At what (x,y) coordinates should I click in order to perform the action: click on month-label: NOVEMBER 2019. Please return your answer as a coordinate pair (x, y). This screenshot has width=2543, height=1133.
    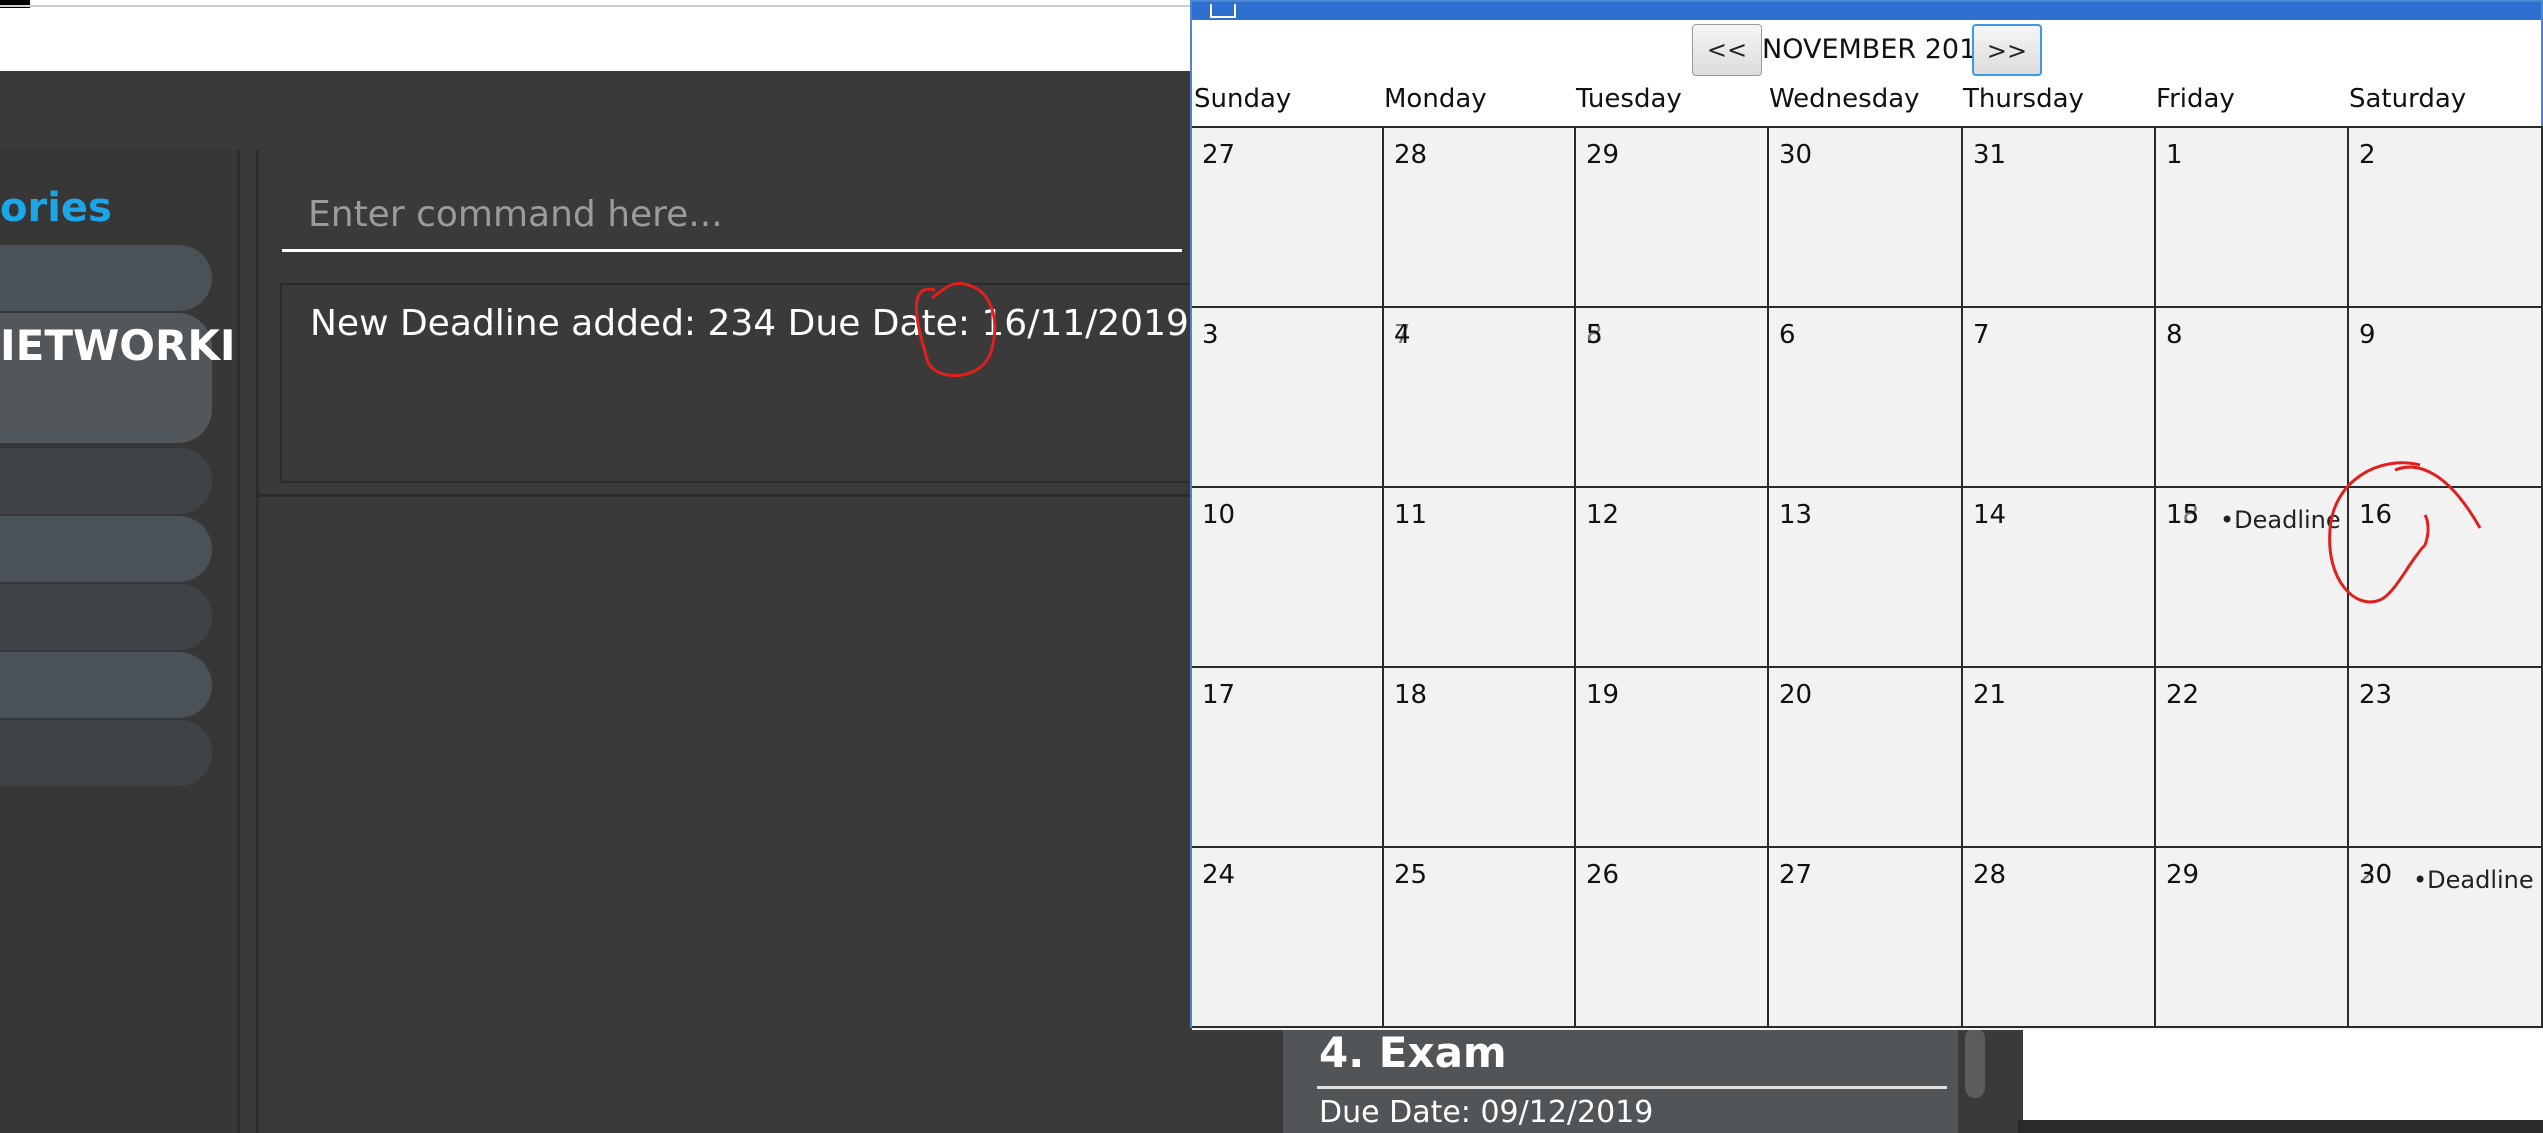
    Looking at the image, I should click on (1878, 49).